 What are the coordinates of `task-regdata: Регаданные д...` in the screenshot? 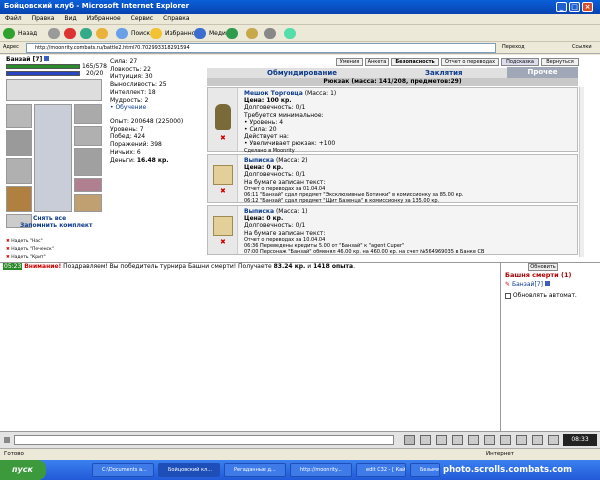 It's located at (255, 470).